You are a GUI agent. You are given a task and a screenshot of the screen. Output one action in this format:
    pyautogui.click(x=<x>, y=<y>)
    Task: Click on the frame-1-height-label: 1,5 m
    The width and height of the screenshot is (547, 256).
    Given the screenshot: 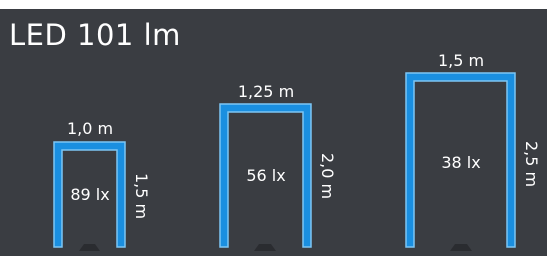 What is the action you would take?
    pyautogui.click(x=141, y=196)
    